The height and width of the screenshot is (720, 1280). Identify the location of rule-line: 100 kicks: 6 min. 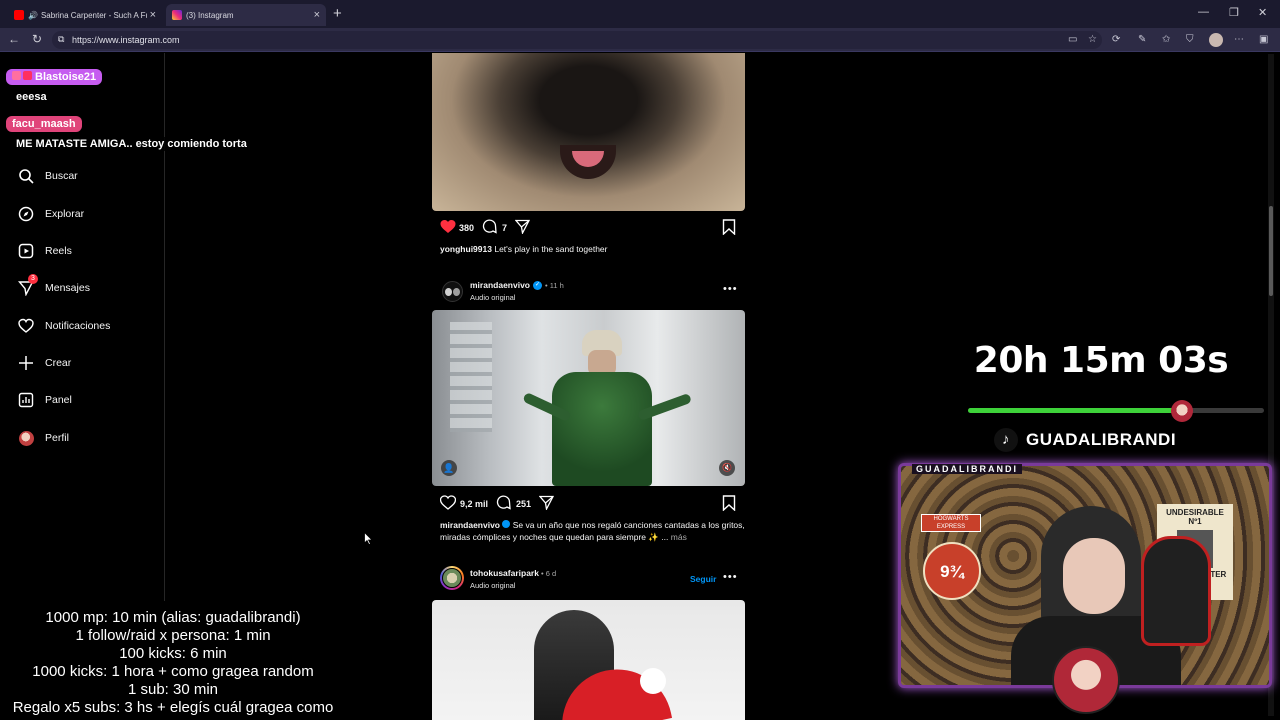
(173, 653).